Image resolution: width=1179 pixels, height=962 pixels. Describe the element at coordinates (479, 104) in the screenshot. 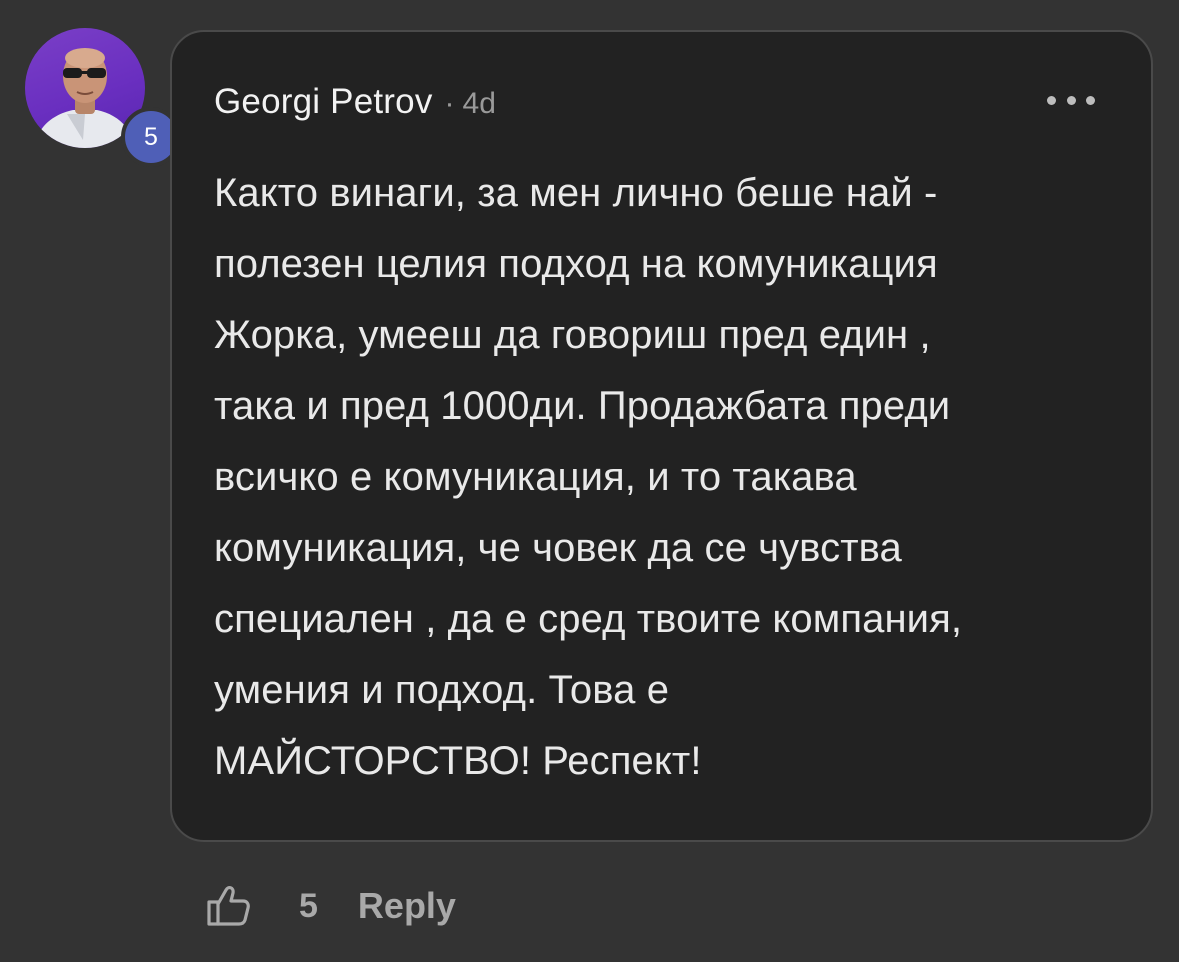

I see `comment-time: 4d` at that location.